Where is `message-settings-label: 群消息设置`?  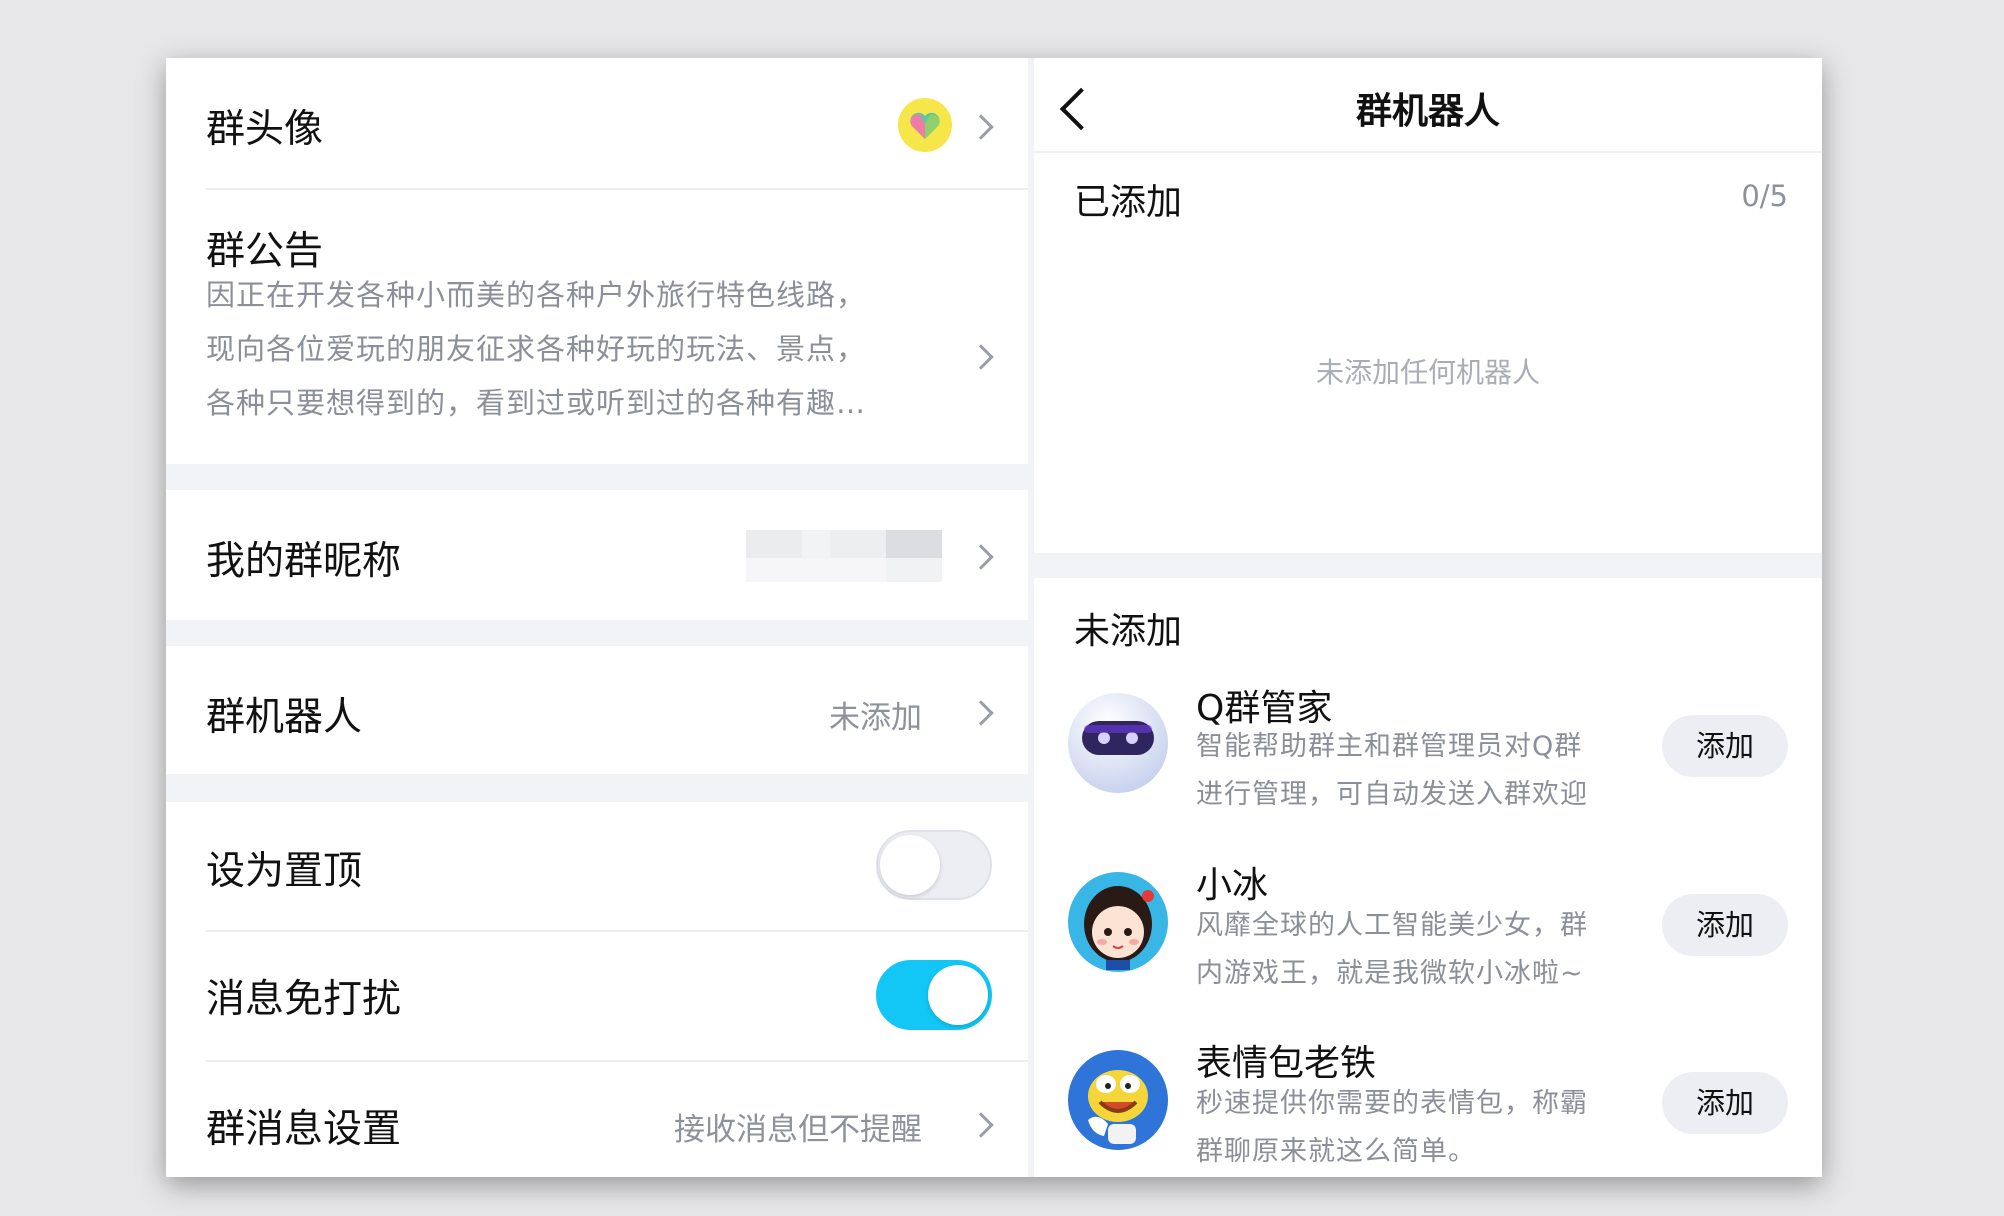
message-settings-label: 群消息设置 is located at coordinates (304, 1129).